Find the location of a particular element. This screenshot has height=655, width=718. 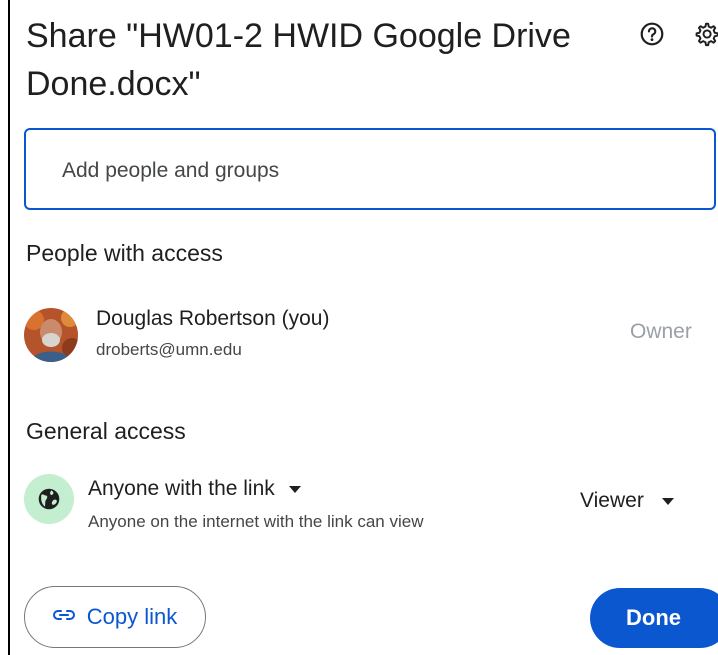

copy-link-label: Copy link is located at coordinates (132, 616).